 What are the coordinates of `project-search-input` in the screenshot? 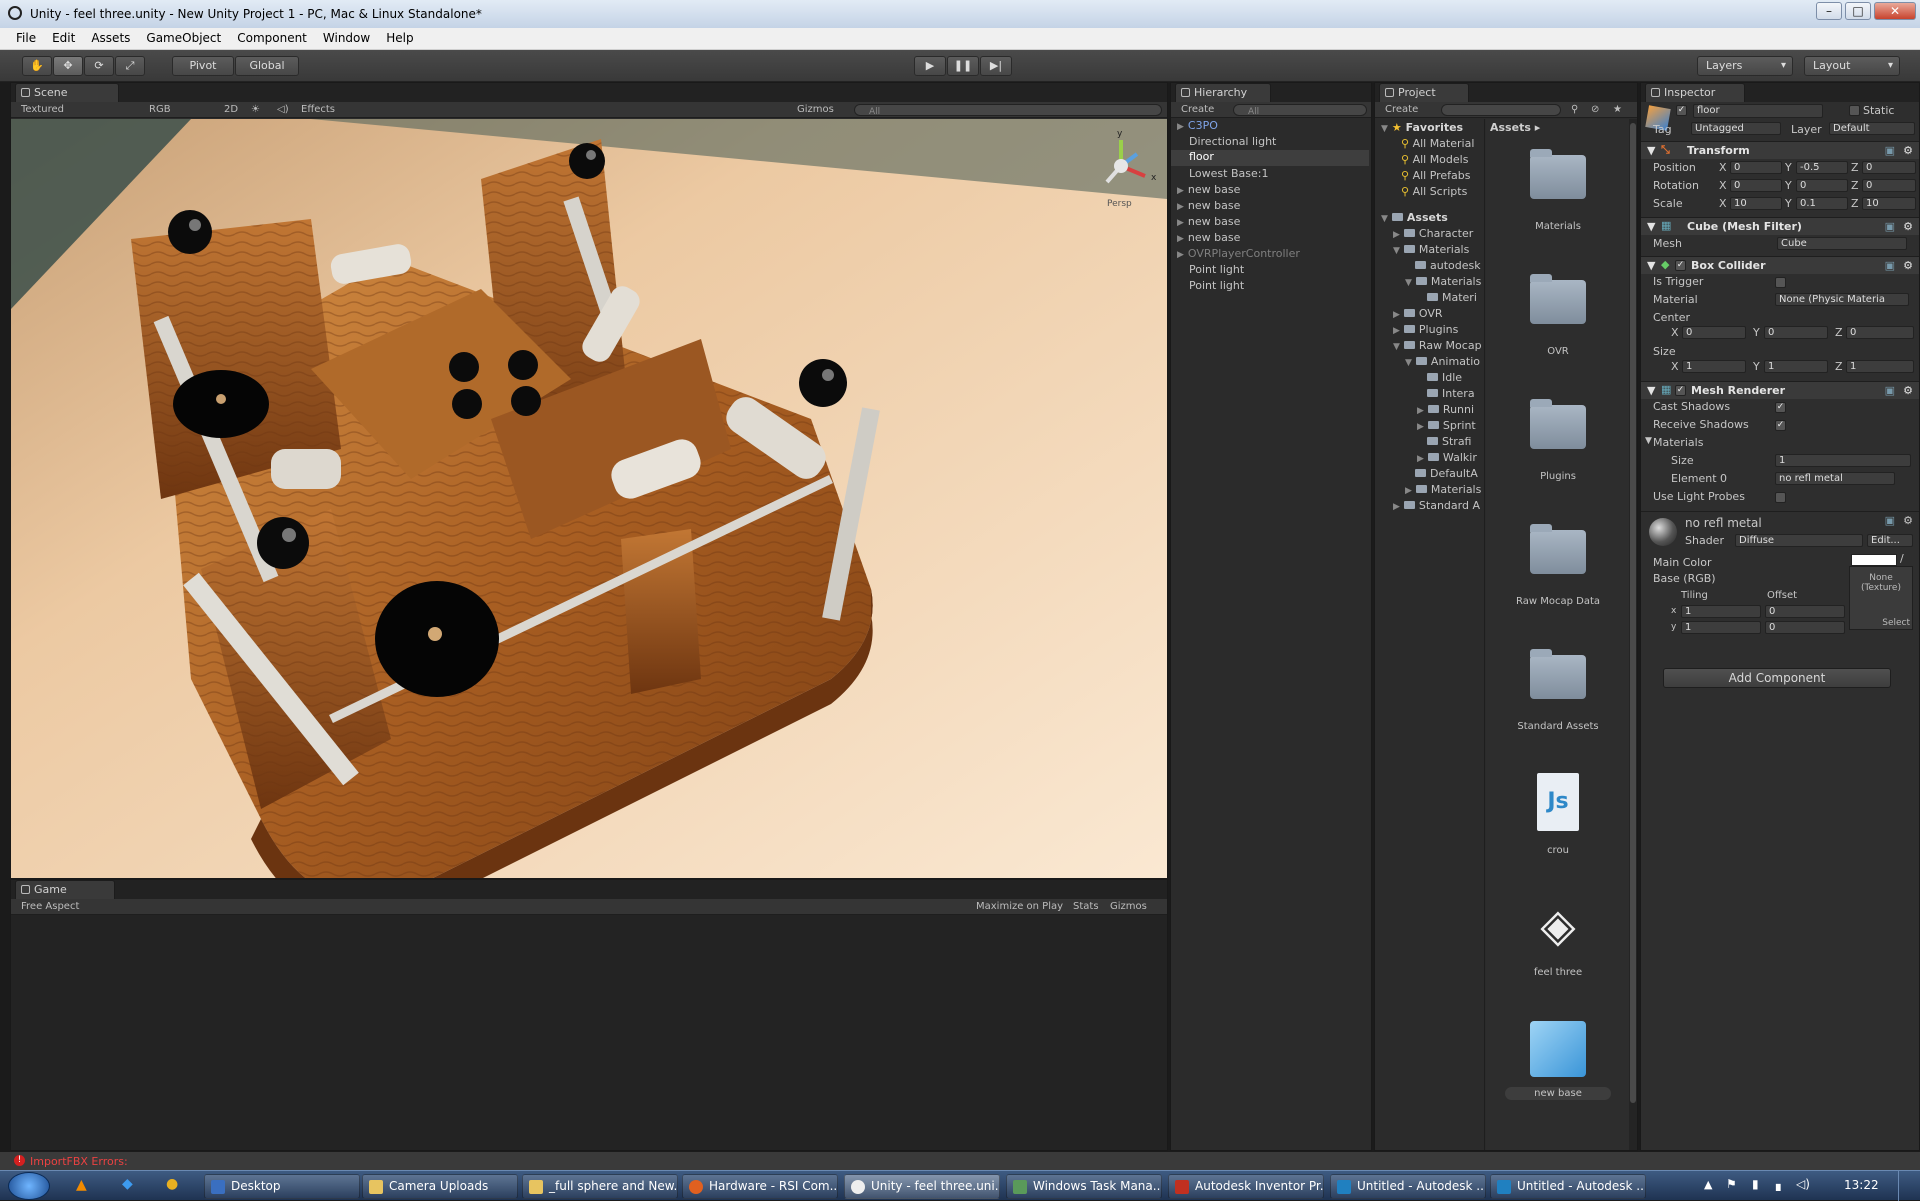 It's located at (1501, 110).